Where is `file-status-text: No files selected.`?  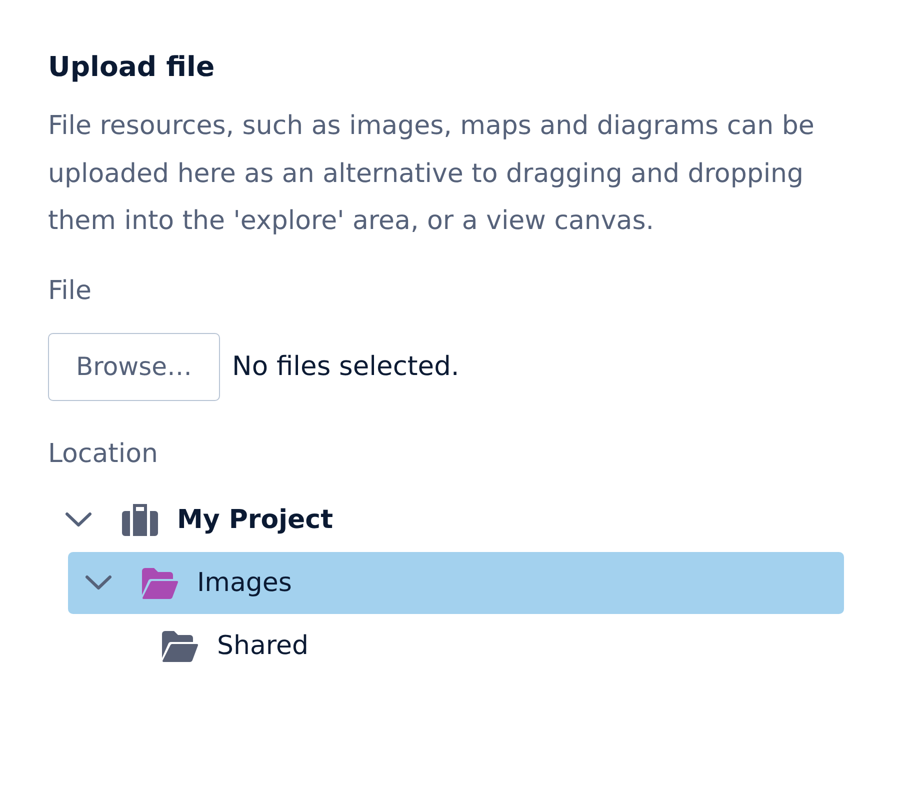
file-status-text: No files selected. is located at coordinates (346, 366).